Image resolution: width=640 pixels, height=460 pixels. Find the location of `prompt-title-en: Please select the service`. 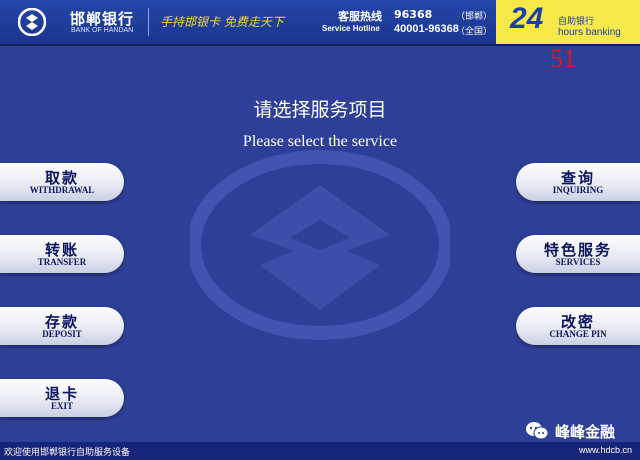

prompt-title-en: Please select the service is located at coordinates (320, 141).